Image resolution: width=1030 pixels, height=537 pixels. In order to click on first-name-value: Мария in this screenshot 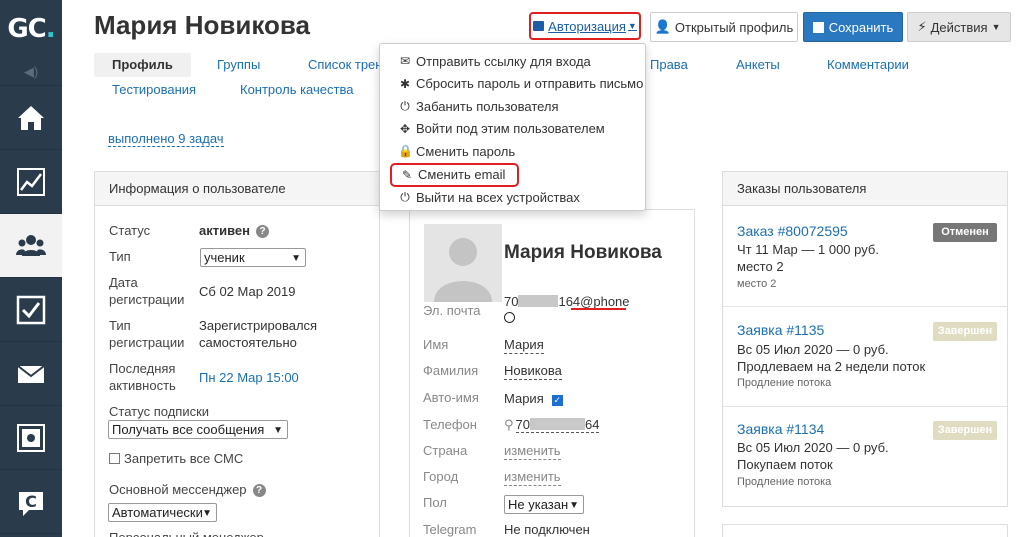, I will do `click(524, 345)`.